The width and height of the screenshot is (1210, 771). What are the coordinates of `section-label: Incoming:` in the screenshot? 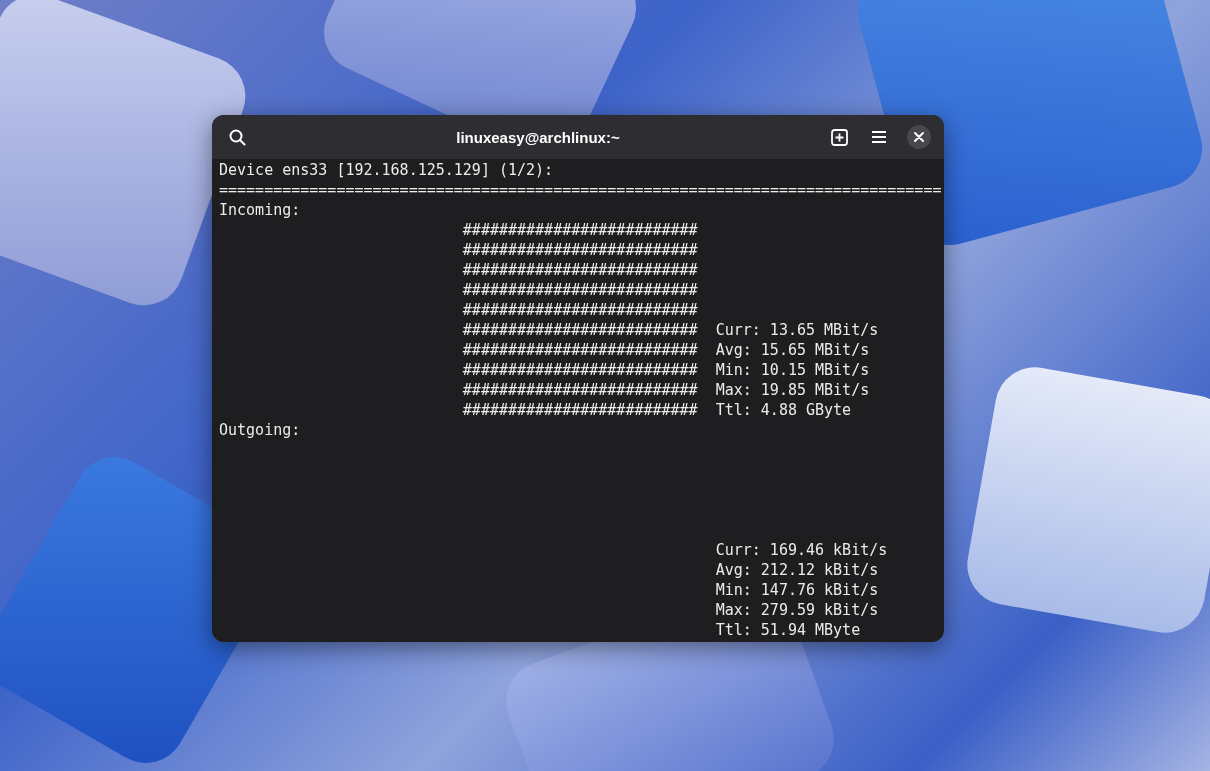 It's located at (260, 210).